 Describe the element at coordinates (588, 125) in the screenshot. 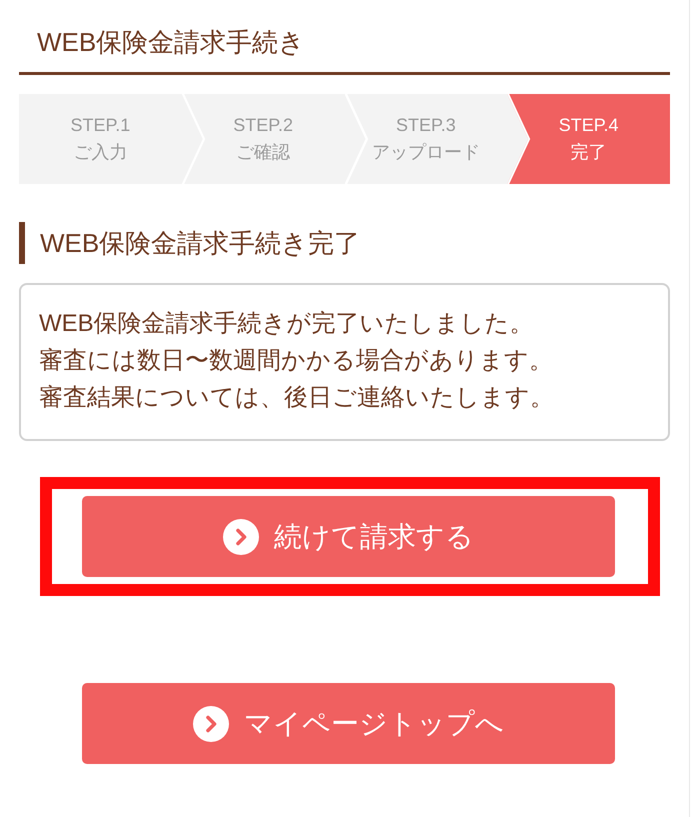

I see `step-number: STEP.4` at that location.